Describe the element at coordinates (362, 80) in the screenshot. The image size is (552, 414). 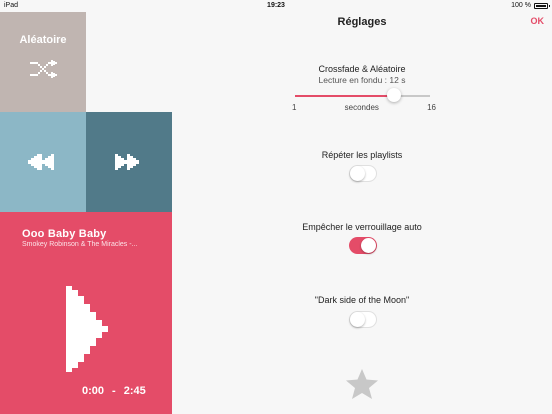
I see `crossfade-value: Lecture en fondu : 12 s` at that location.